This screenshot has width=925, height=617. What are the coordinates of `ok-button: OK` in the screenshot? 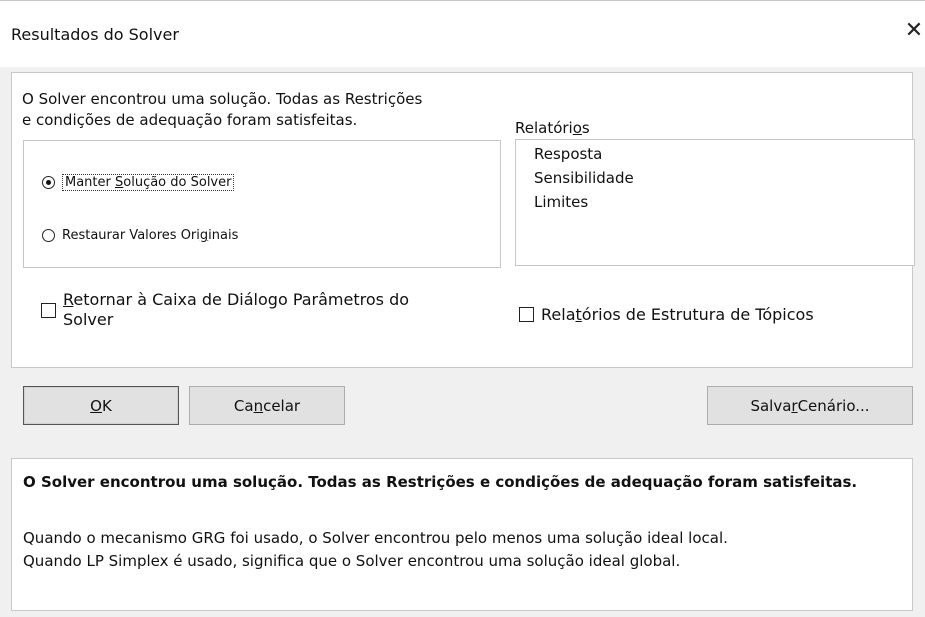 It's located at (101, 405).